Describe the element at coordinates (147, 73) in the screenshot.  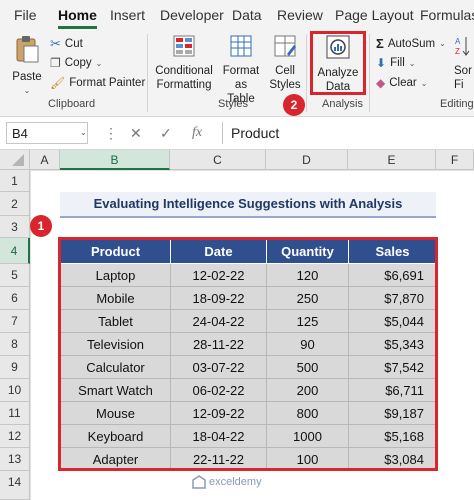
I see `ribbon-divider` at that location.